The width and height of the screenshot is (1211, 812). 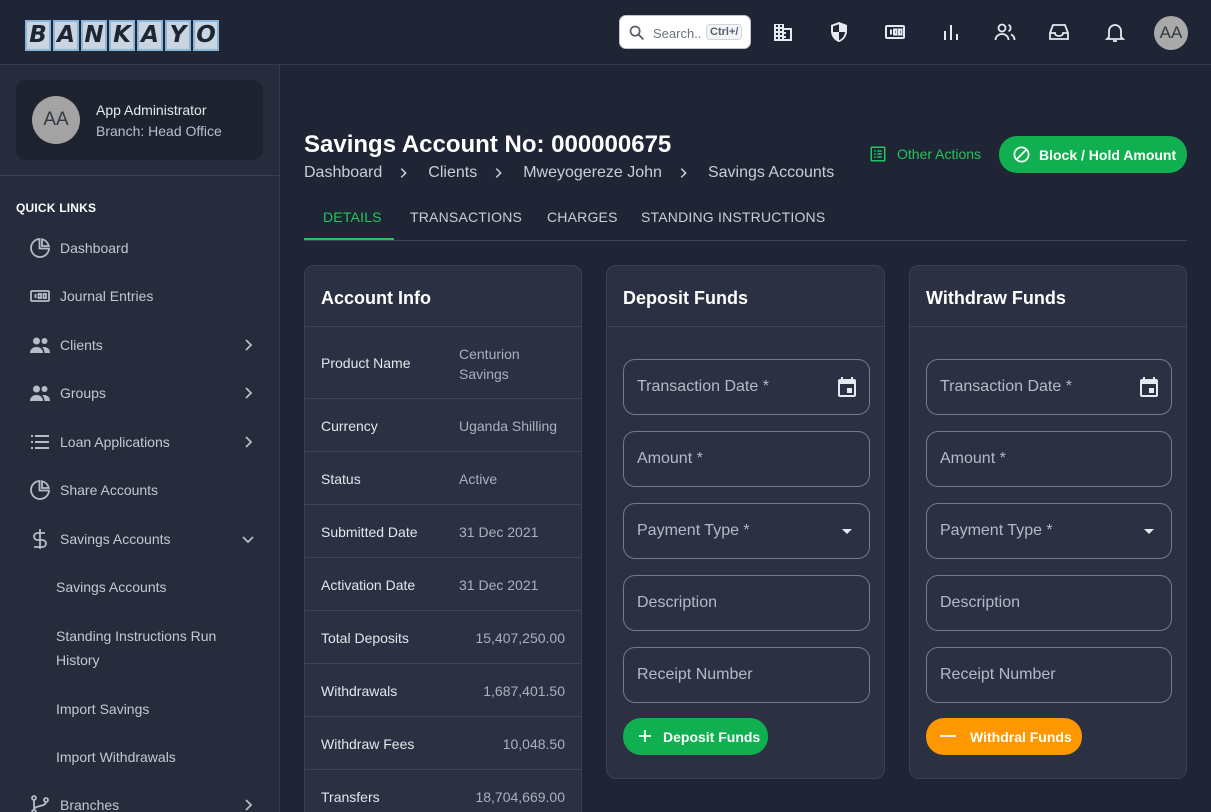 I want to click on deposit-description-field: Description, so click(x=746, y=603).